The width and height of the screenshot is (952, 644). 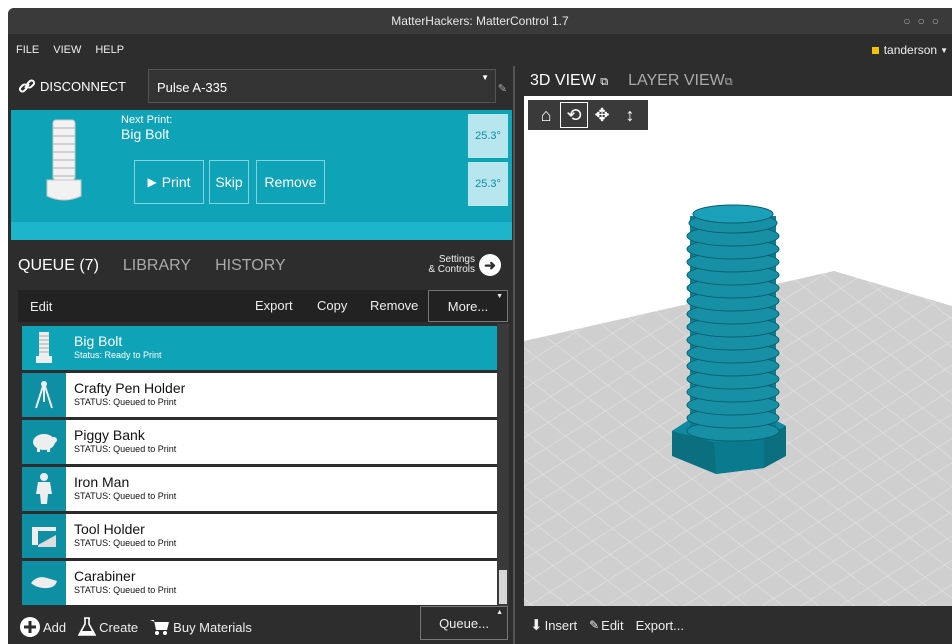 What do you see at coordinates (262, 583) in the screenshot?
I see `list-item: Carabiner STATUS: Queued to Print` at bounding box center [262, 583].